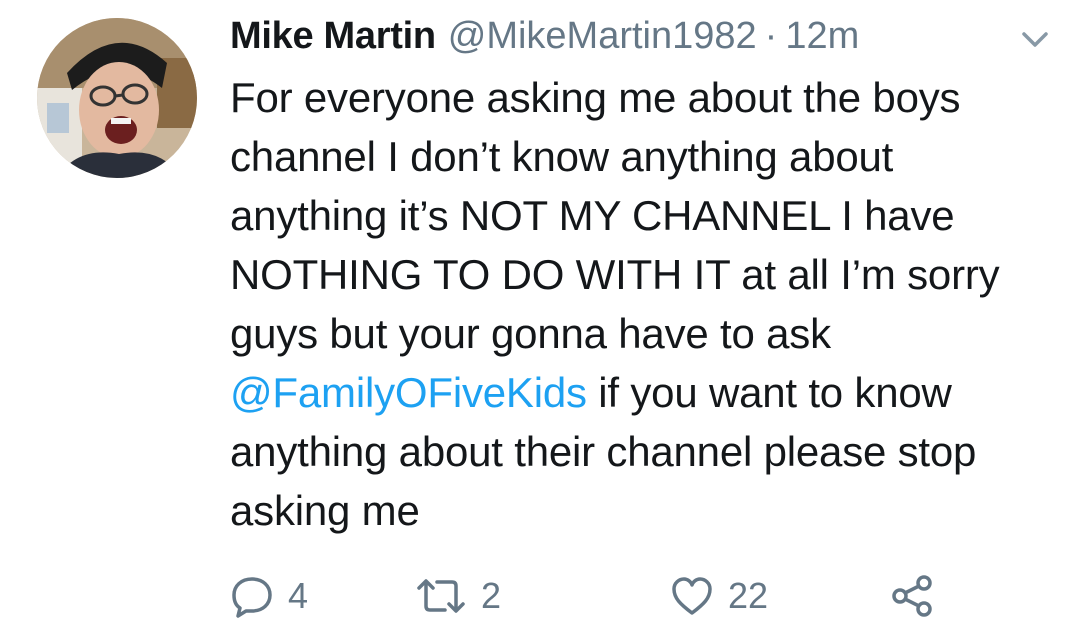 The height and width of the screenshot is (635, 1080). What do you see at coordinates (408, 392) in the screenshot?
I see `mention-link: @FamilyOFiveKids` at bounding box center [408, 392].